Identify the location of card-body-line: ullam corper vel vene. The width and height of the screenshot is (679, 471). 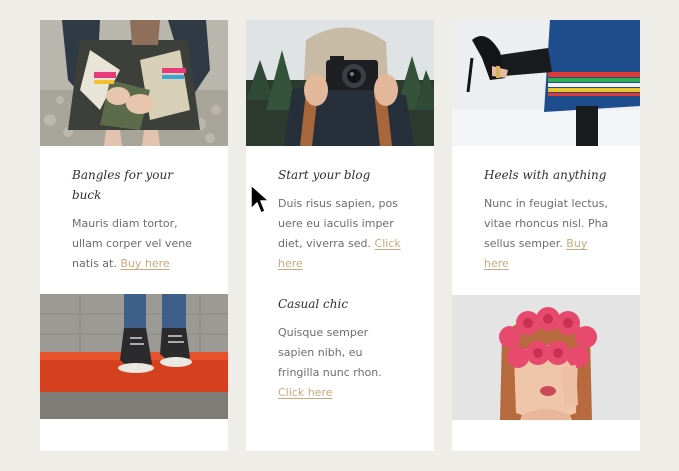
(132, 243).